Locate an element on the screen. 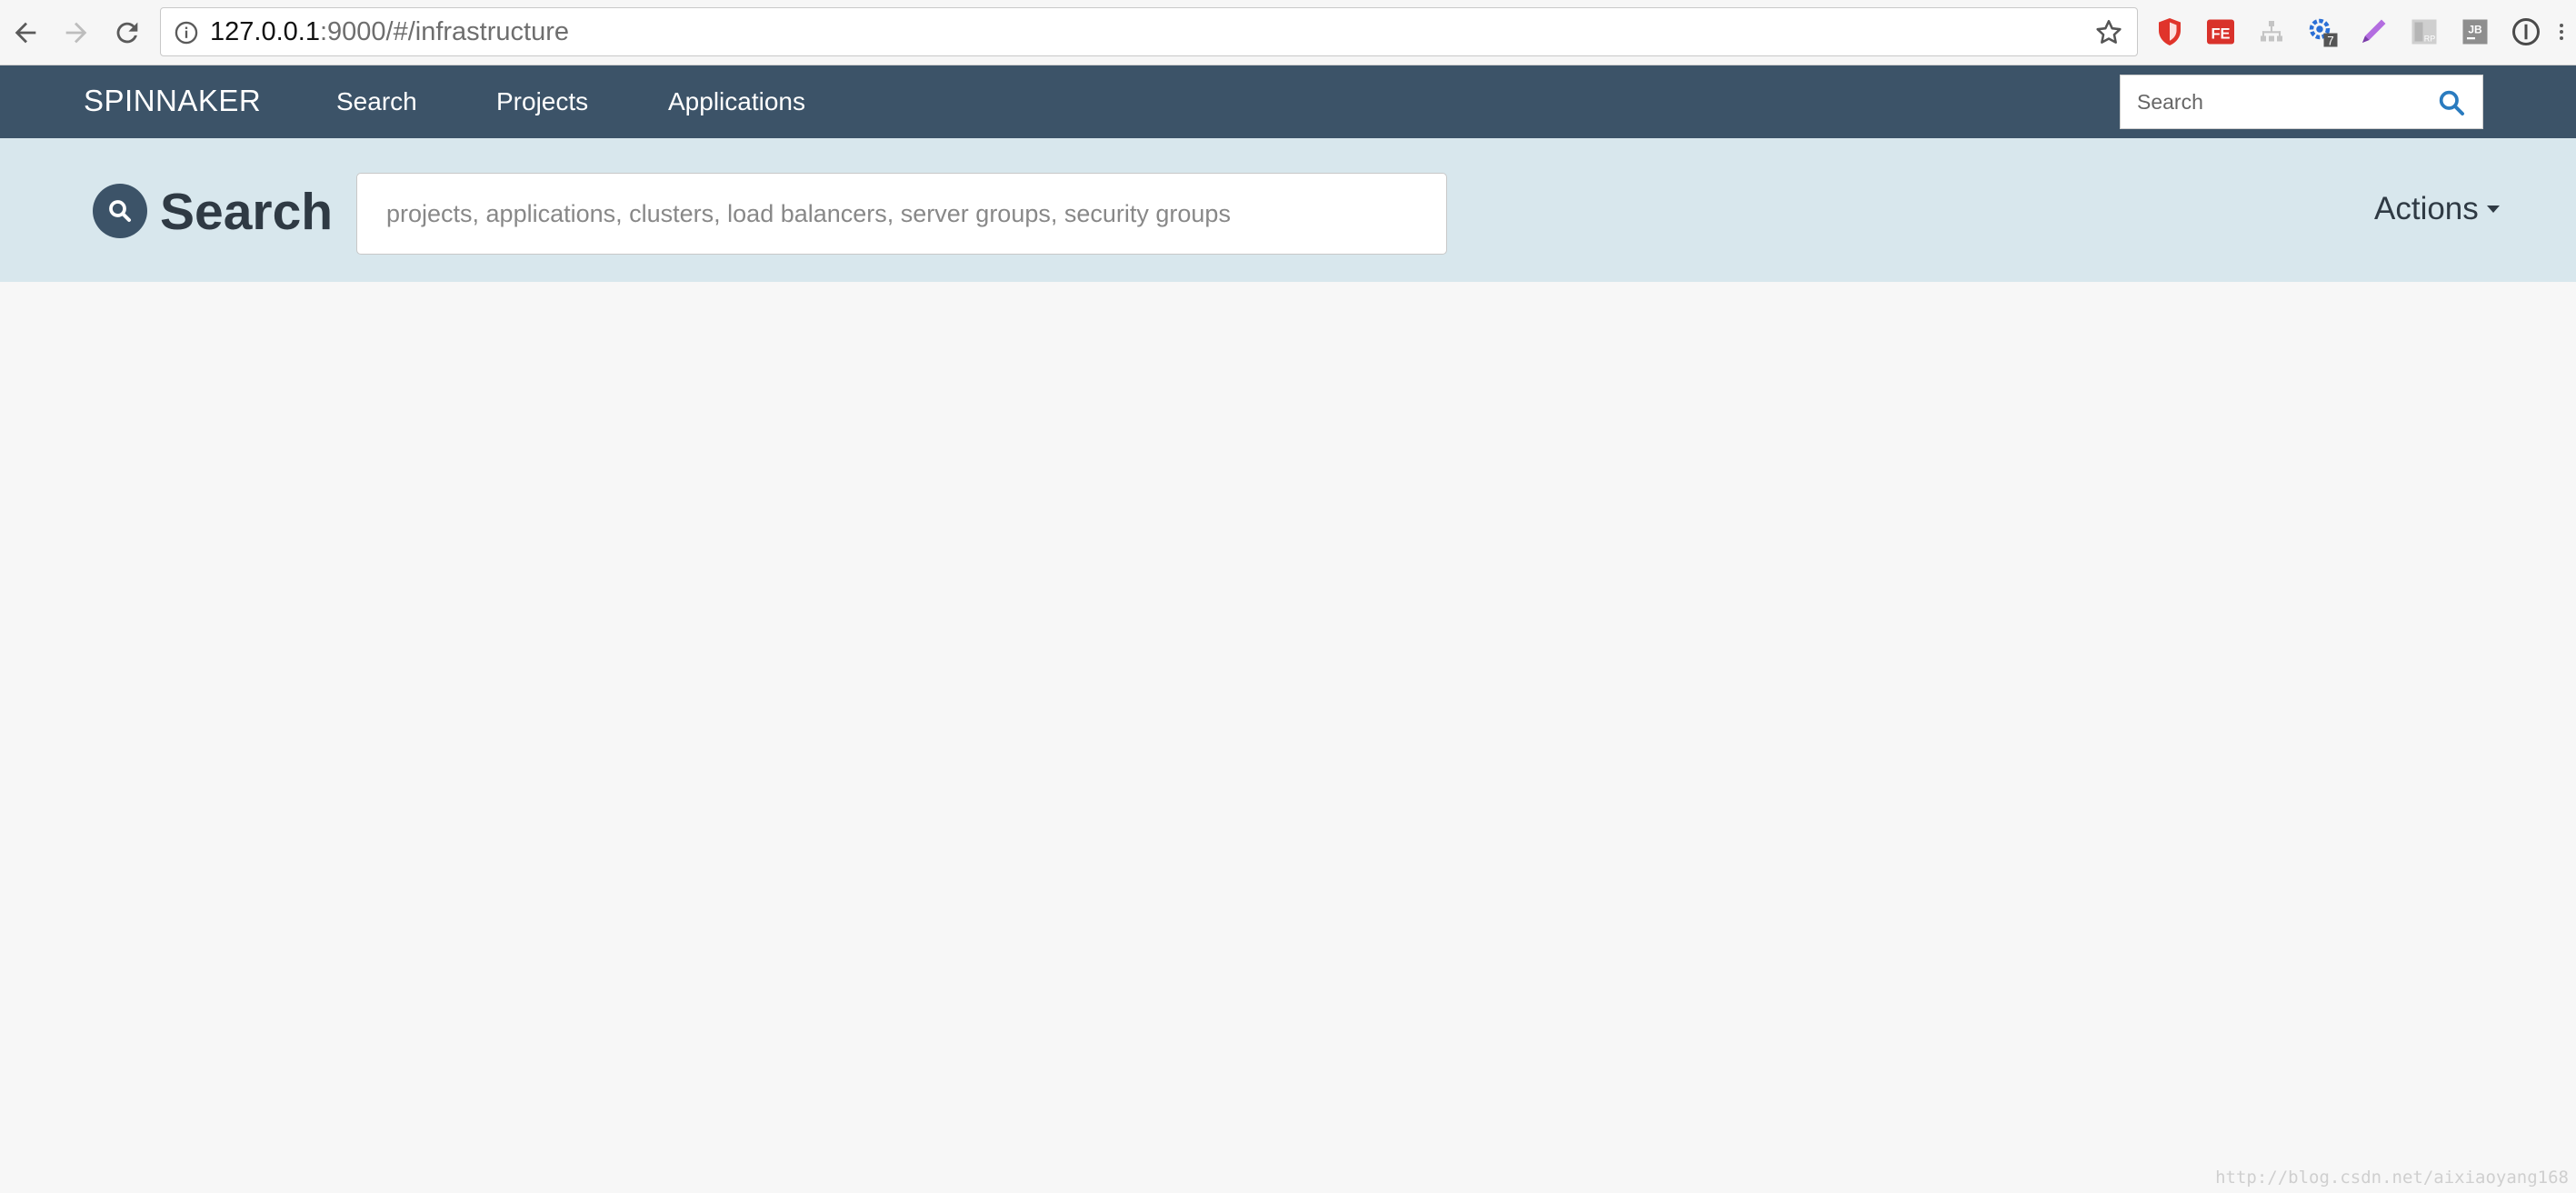 The height and width of the screenshot is (1193, 2576). rp-extension-icon: RP is located at coordinates (2424, 32).